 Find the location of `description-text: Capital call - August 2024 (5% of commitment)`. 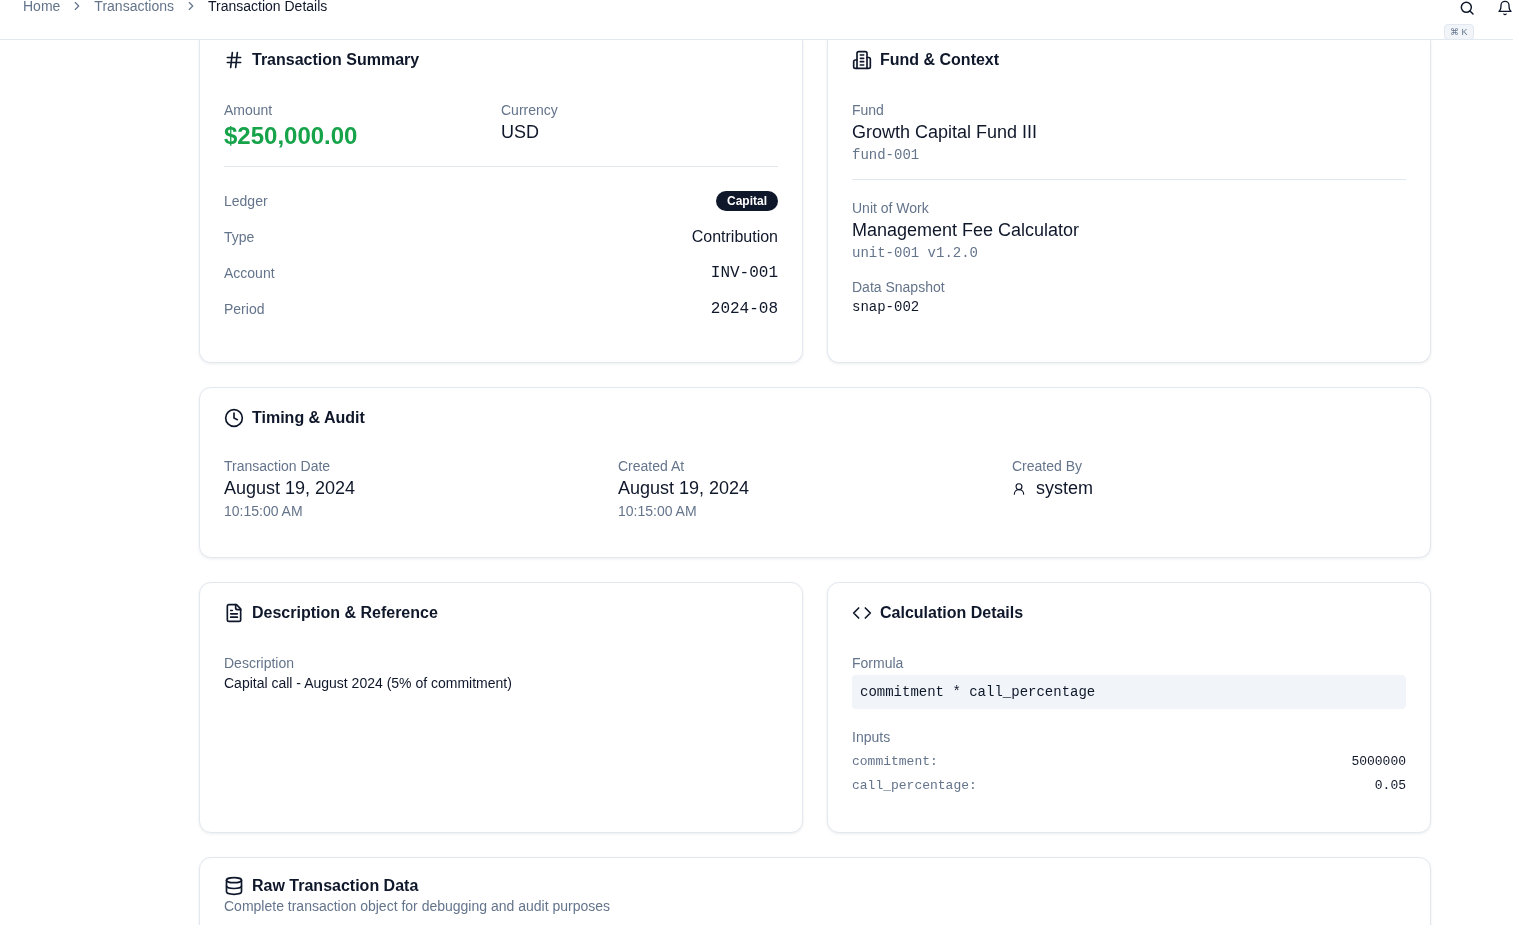

description-text: Capital call - August 2024 (5% of commitment) is located at coordinates (368, 683).